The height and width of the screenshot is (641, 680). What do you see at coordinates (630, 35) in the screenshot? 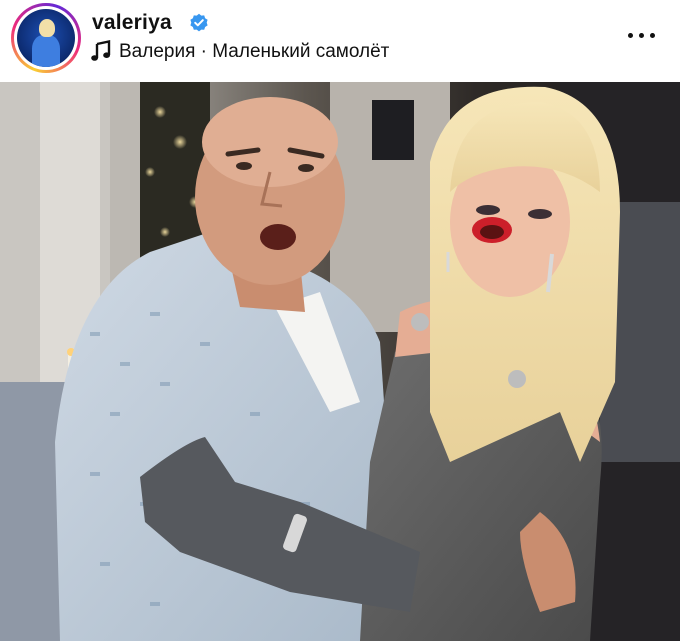
I see `more-horizontal-icon` at bounding box center [630, 35].